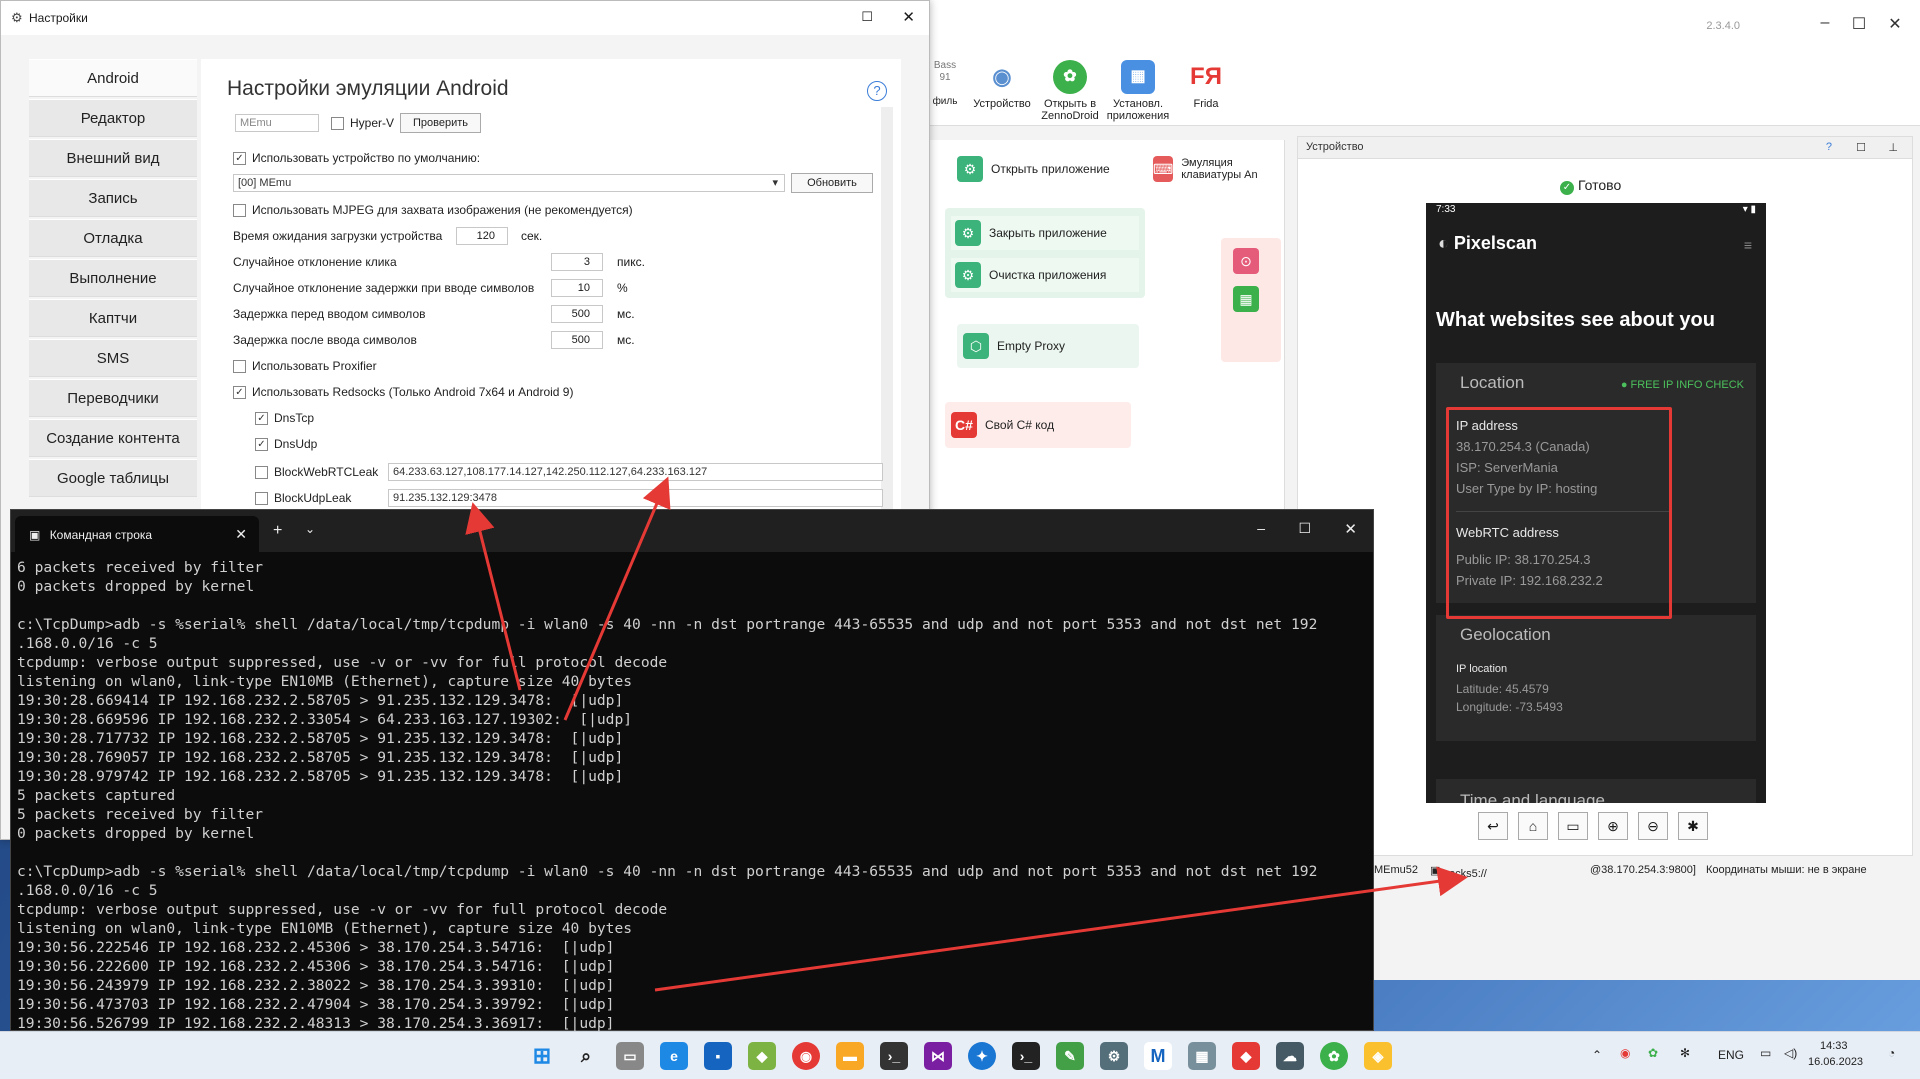 The image size is (1920, 1079). Describe the element at coordinates (1048, 346) in the screenshot. I see `node-empty-proxy: ⬡ Empty Proxy` at that location.